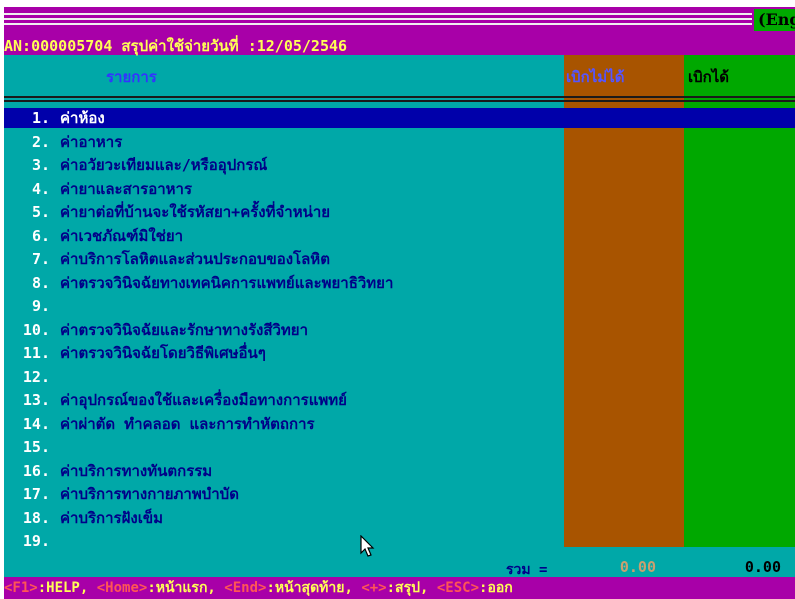  I want to click on list-item: 19., so click(399, 541).